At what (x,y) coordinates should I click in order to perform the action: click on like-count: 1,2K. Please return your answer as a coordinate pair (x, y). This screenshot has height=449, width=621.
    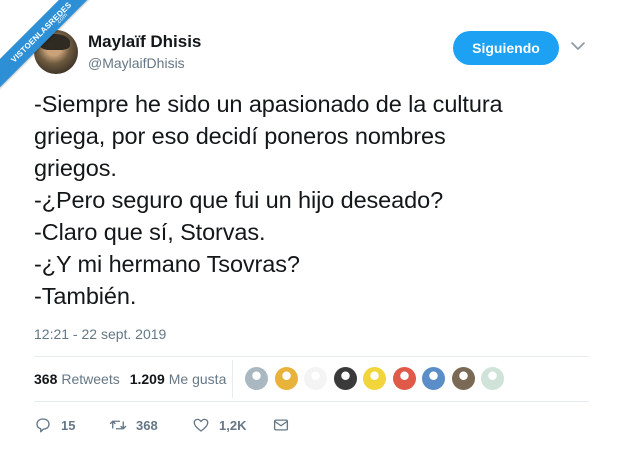
    Looking at the image, I should click on (233, 425).